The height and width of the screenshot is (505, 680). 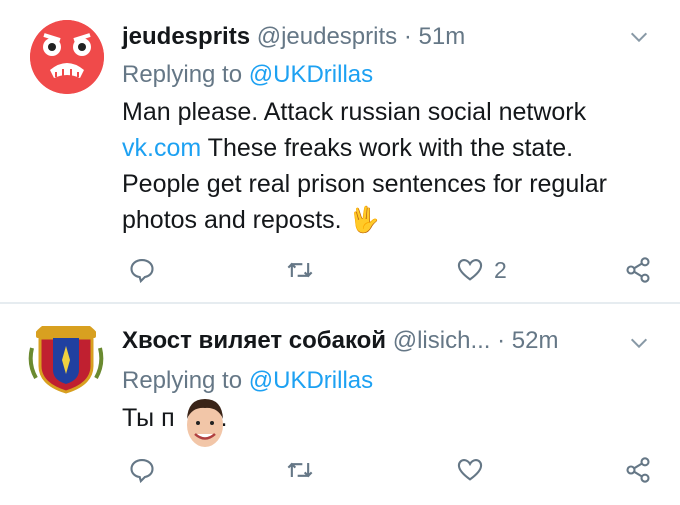 I want to click on tweet-text-line: photos and reposts. 🖖, so click(x=387, y=220).